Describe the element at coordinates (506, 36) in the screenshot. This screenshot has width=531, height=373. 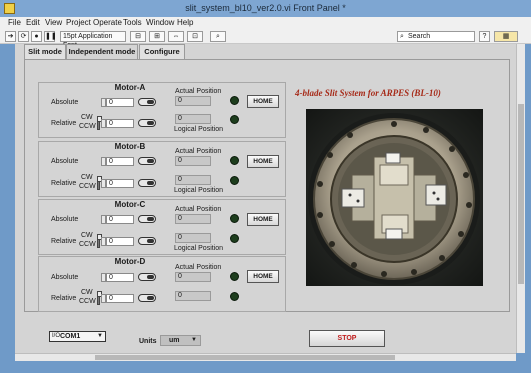
I see `connector-pane-icon: ▦` at that location.